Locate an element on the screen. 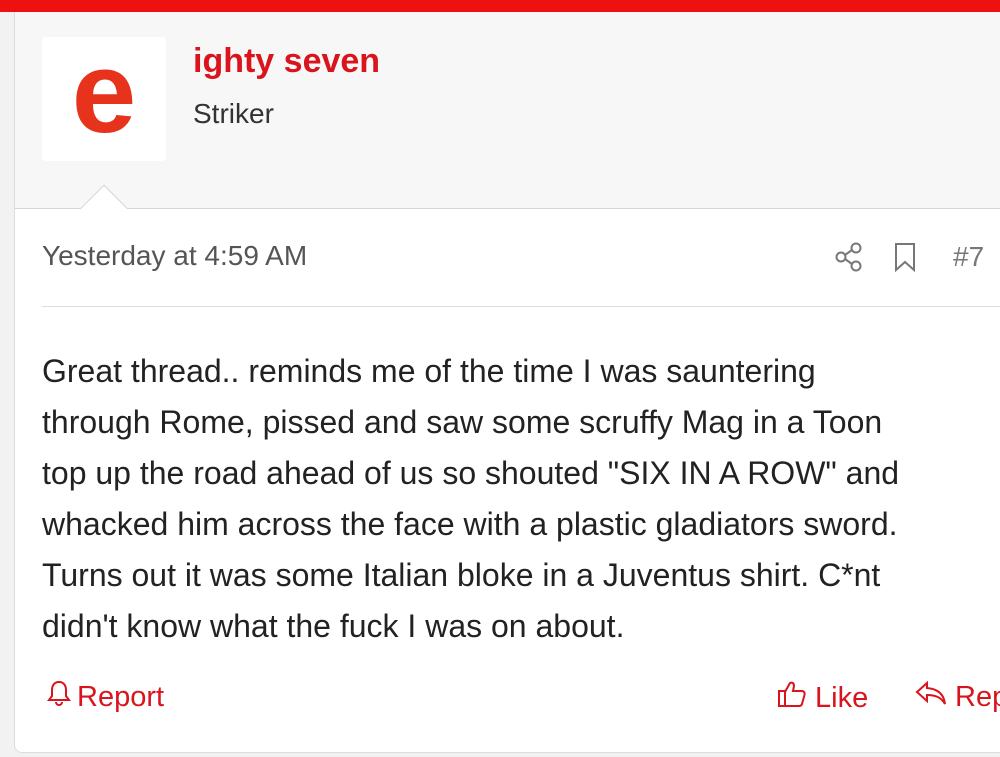  user-title: Striker is located at coordinates (233, 113).